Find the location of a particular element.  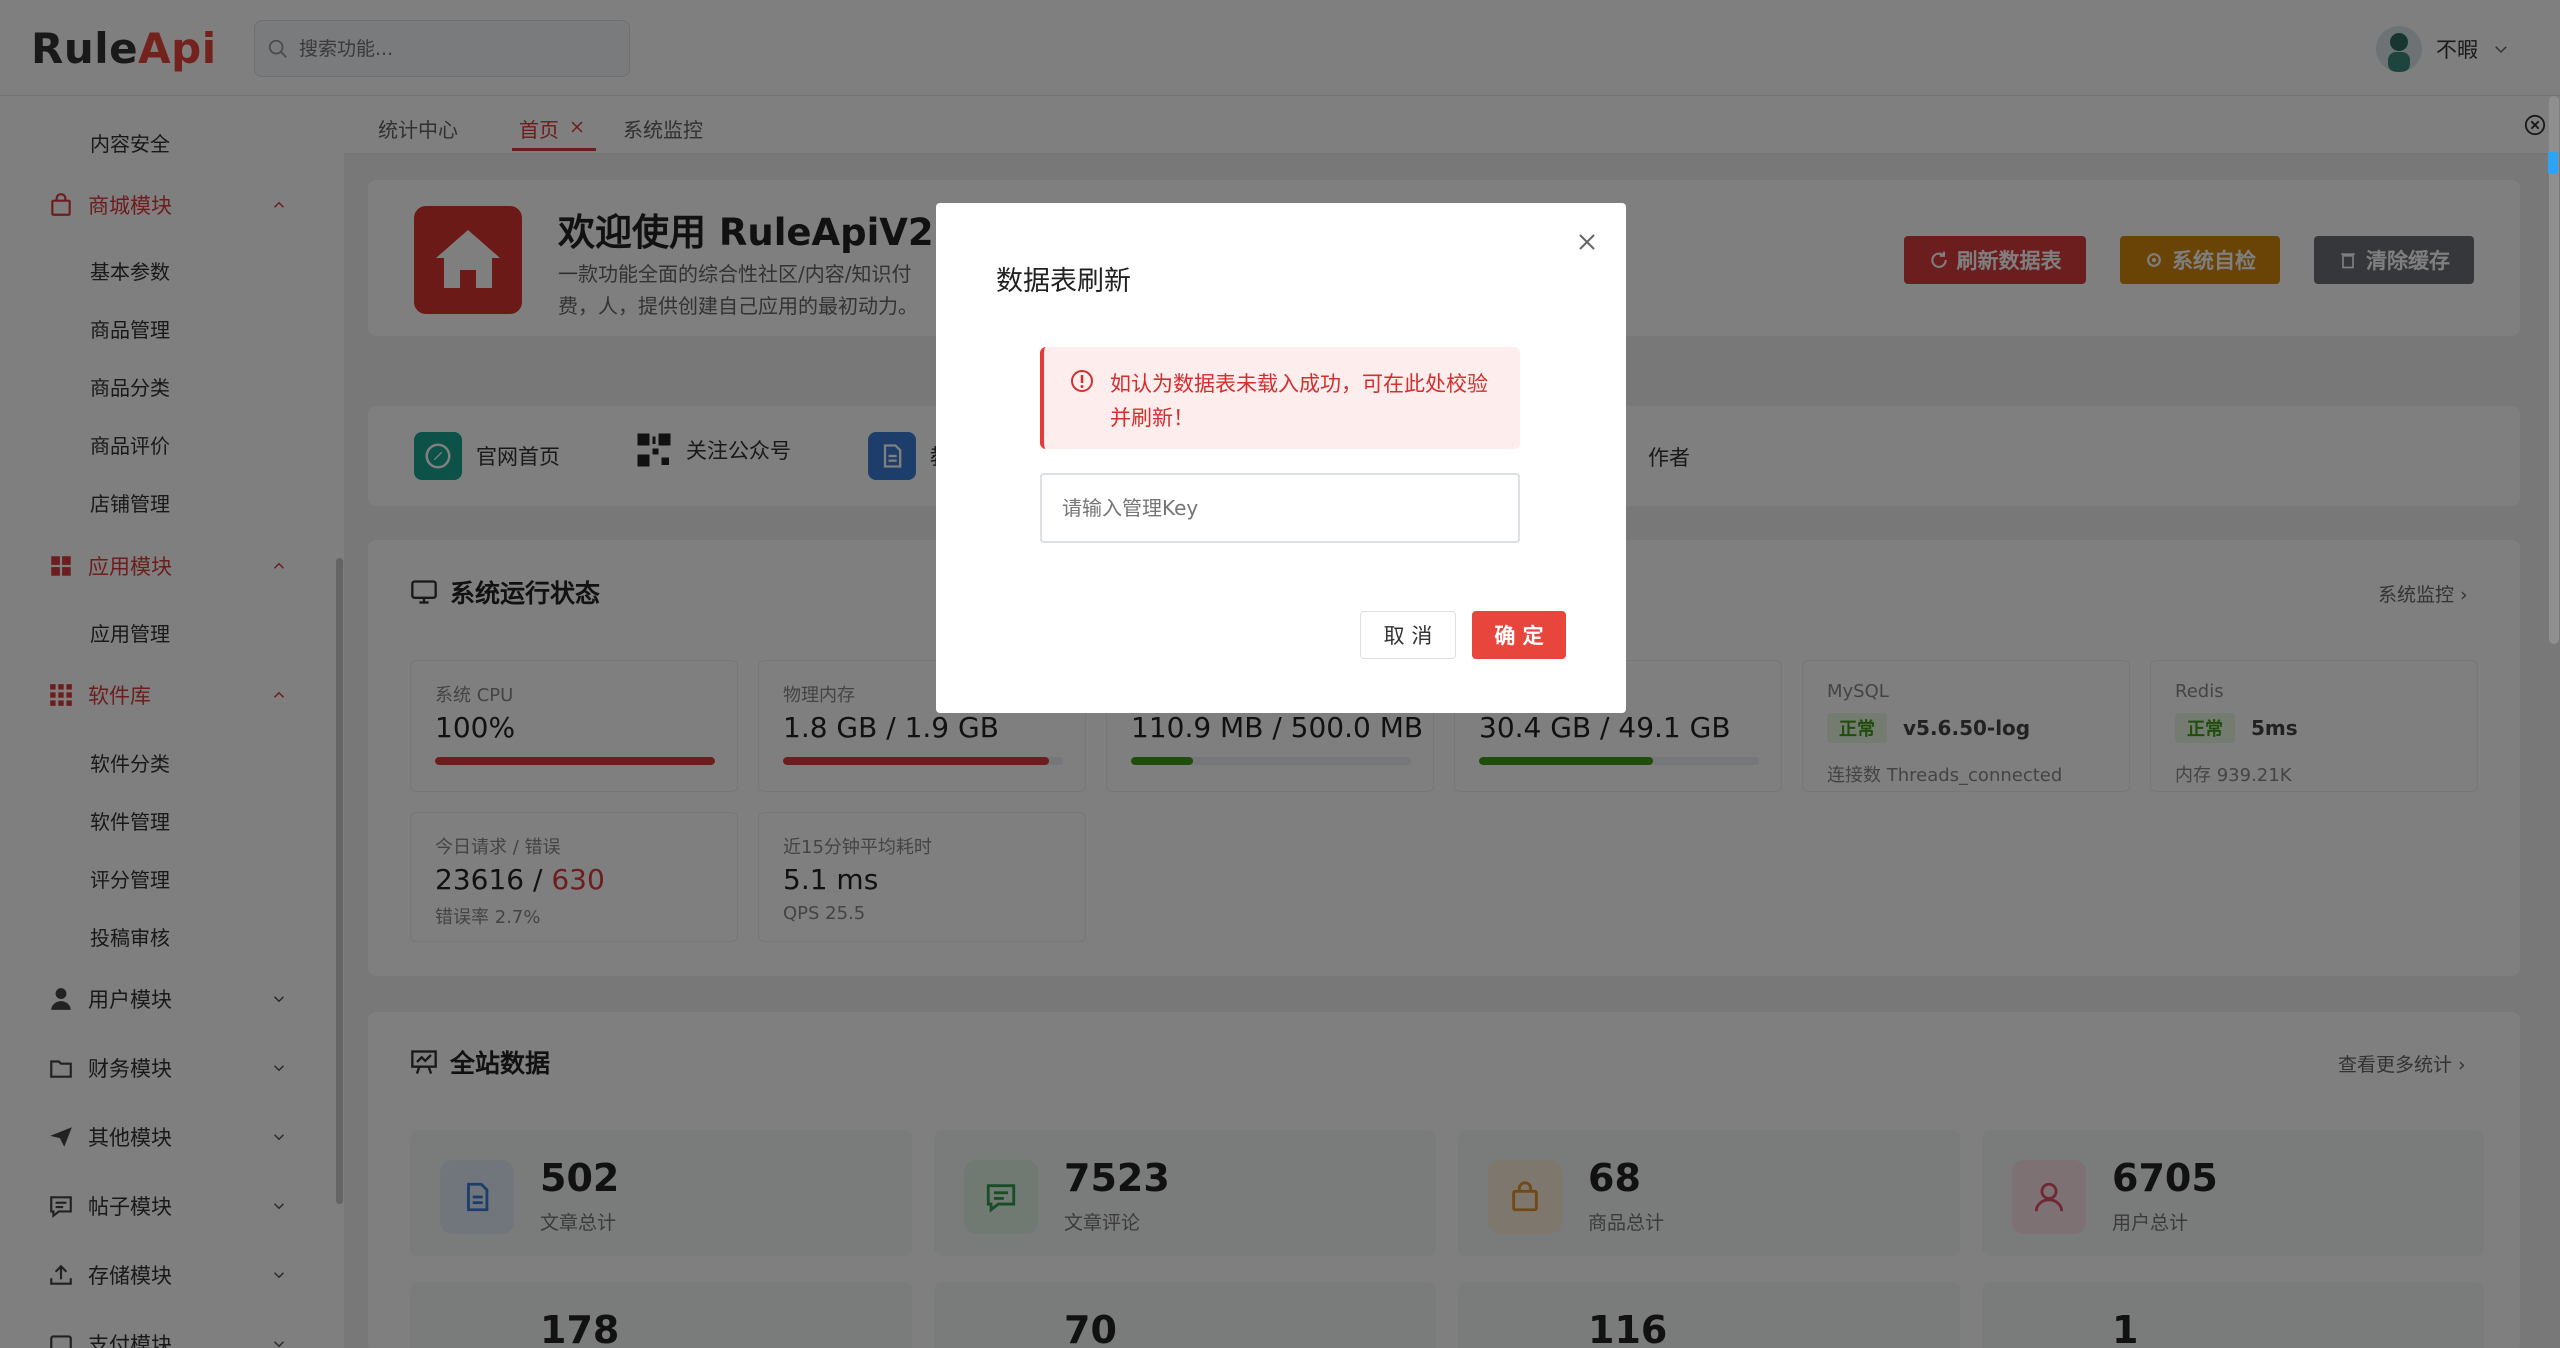

dialog-title: 数据表刷新 is located at coordinates (1063, 281).